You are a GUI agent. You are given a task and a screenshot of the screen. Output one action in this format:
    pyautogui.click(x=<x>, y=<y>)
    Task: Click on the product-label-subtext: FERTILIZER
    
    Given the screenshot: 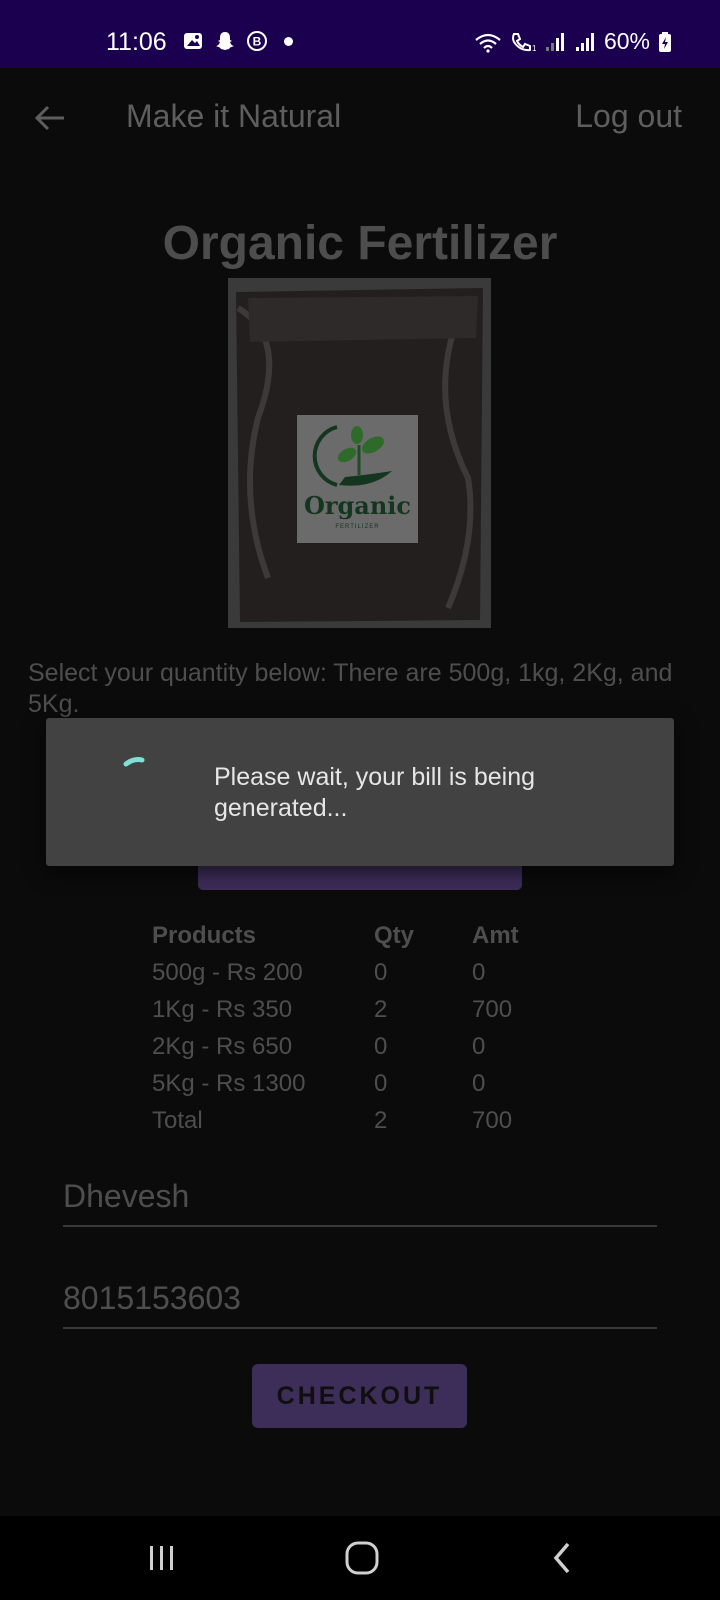 What is the action you would take?
    pyautogui.click(x=357, y=527)
    